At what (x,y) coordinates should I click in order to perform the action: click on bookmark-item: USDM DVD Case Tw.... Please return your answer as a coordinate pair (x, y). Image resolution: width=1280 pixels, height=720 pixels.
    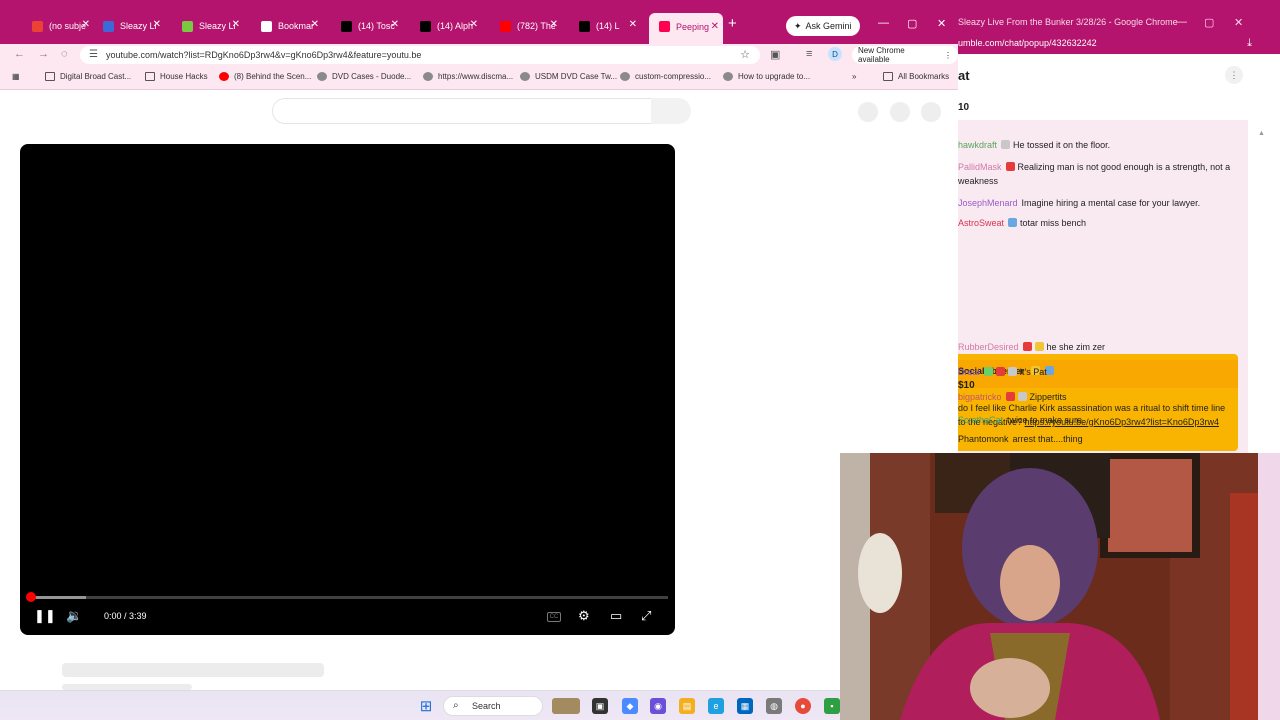
    Looking at the image, I should click on (568, 76).